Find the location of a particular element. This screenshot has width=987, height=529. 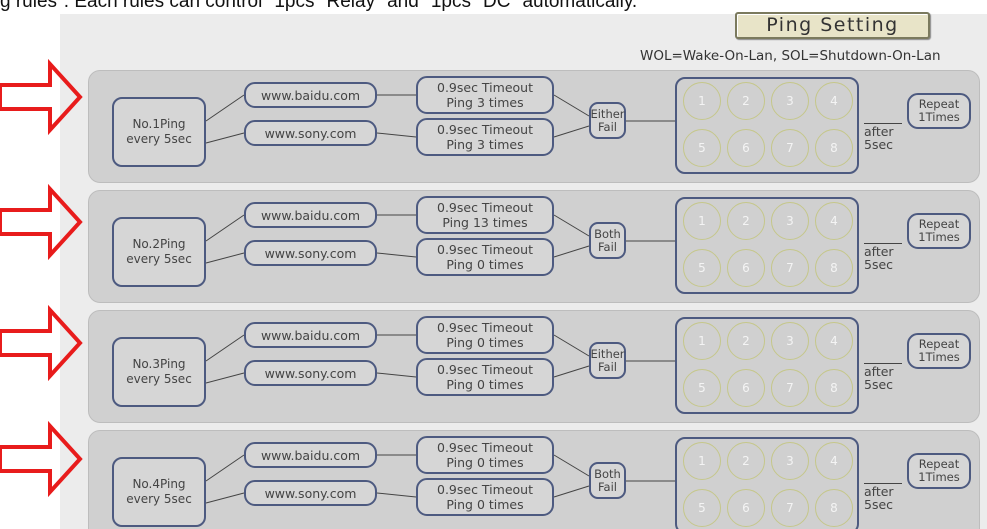

ping-interval-box: No.4Ping every 5sec is located at coordinates (159, 492).